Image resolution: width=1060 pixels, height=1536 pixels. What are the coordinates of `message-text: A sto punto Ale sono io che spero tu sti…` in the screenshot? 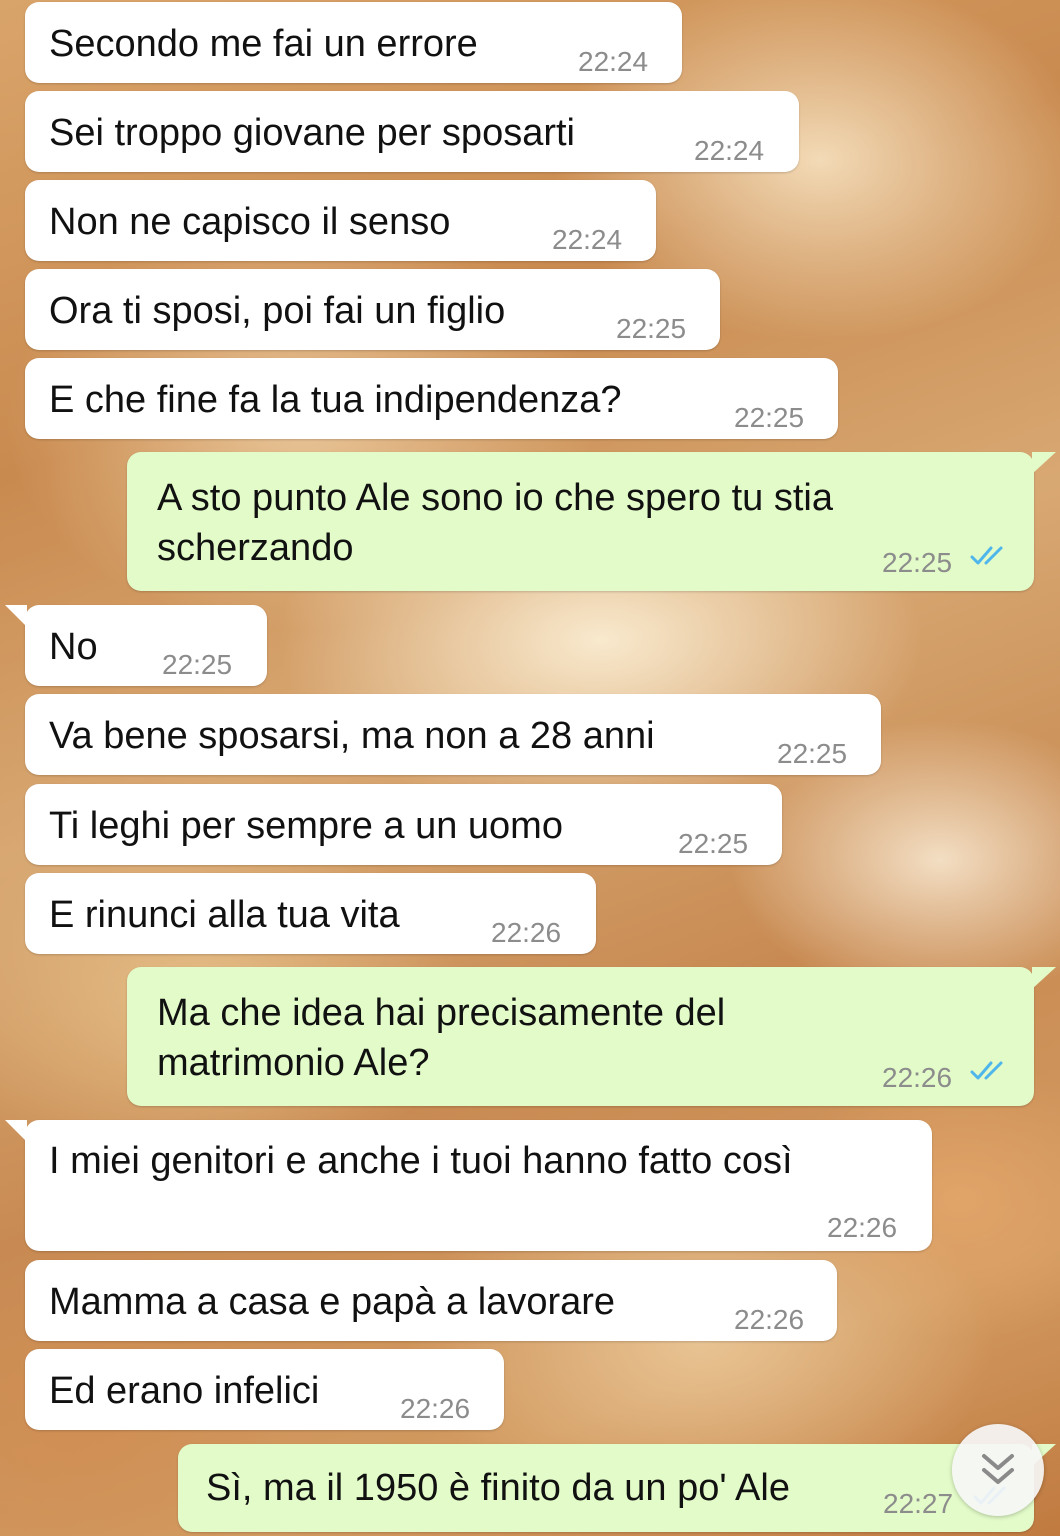 It's located at (495, 523).